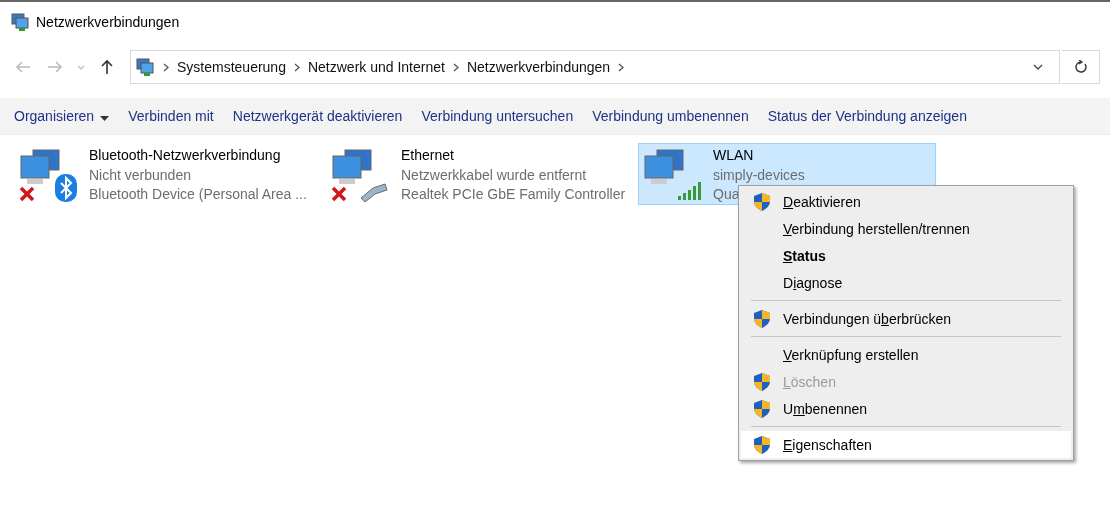  Describe the element at coordinates (906, 255) in the screenshot. I see `menu-item: Status` at that location.